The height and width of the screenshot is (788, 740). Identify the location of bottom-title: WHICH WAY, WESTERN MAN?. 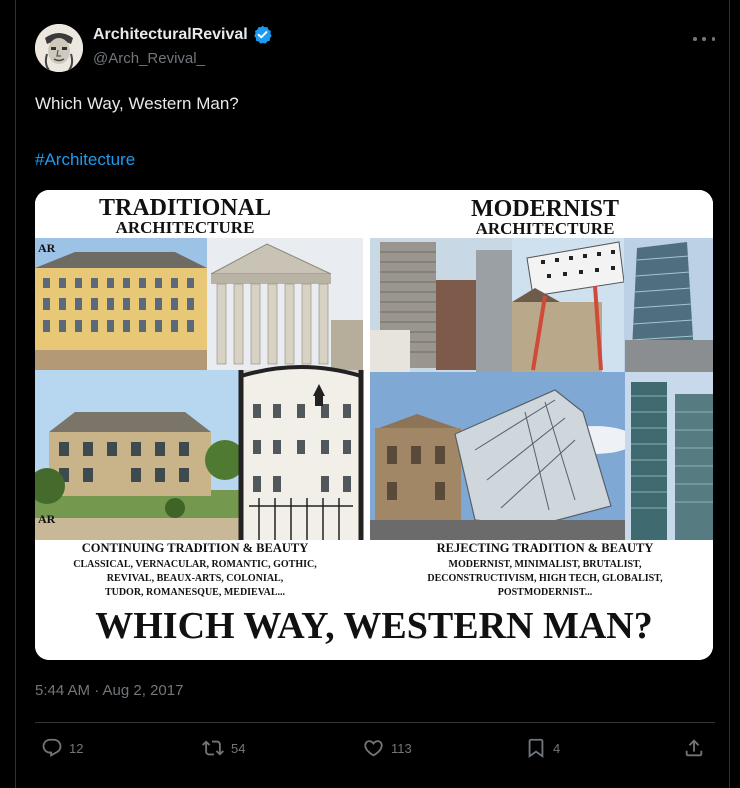
(373, 626).